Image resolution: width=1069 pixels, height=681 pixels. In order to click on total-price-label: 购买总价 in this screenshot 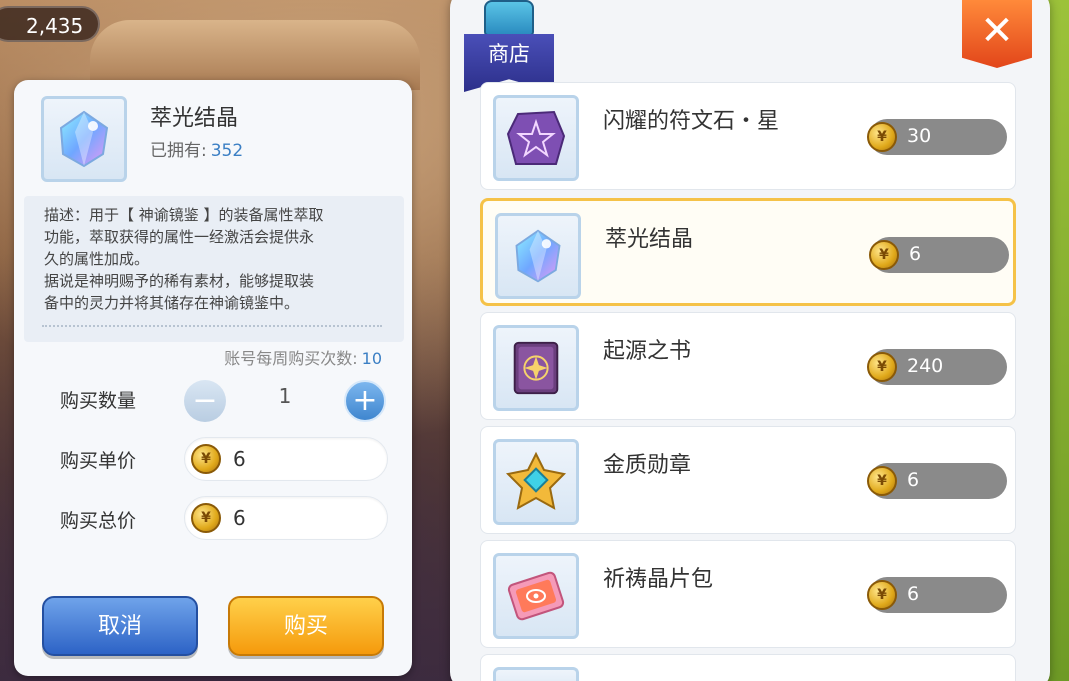, I will do `click(98, 521)`.